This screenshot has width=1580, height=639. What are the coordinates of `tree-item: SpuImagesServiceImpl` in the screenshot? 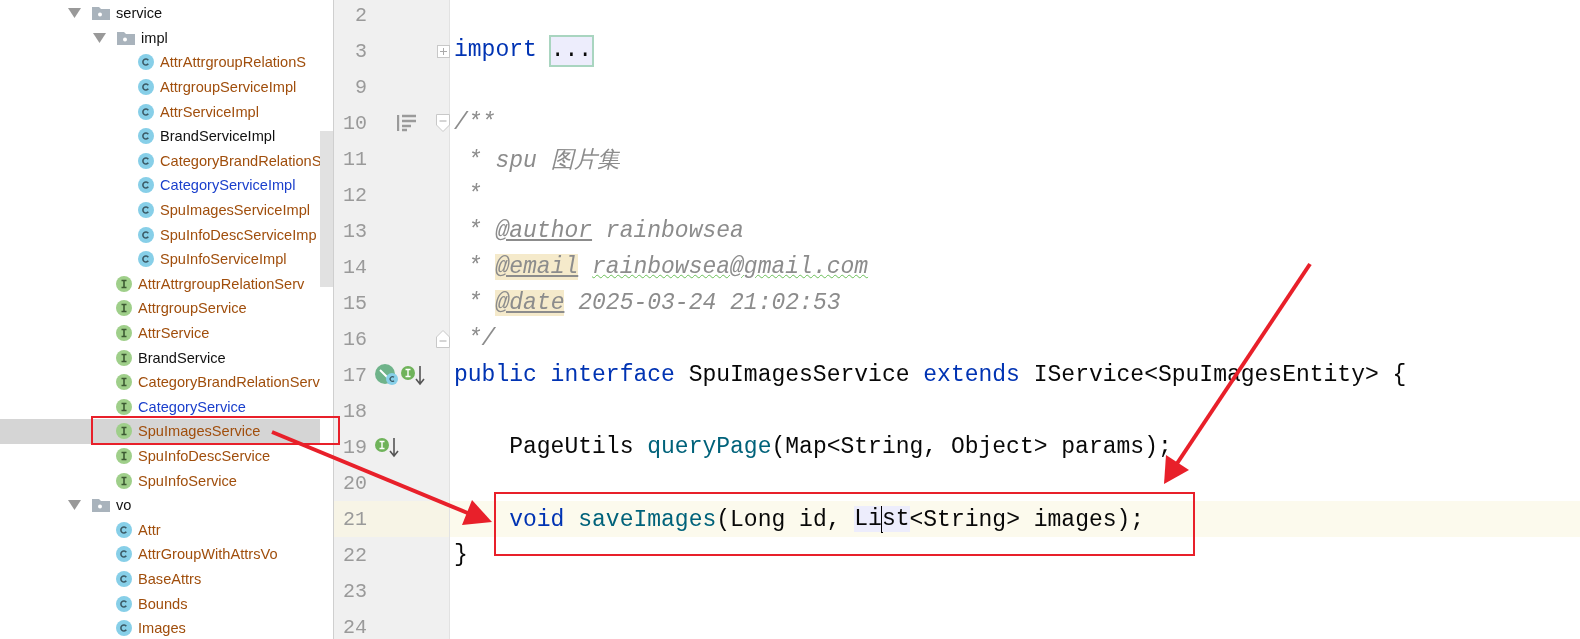 It's located at (160, 210).